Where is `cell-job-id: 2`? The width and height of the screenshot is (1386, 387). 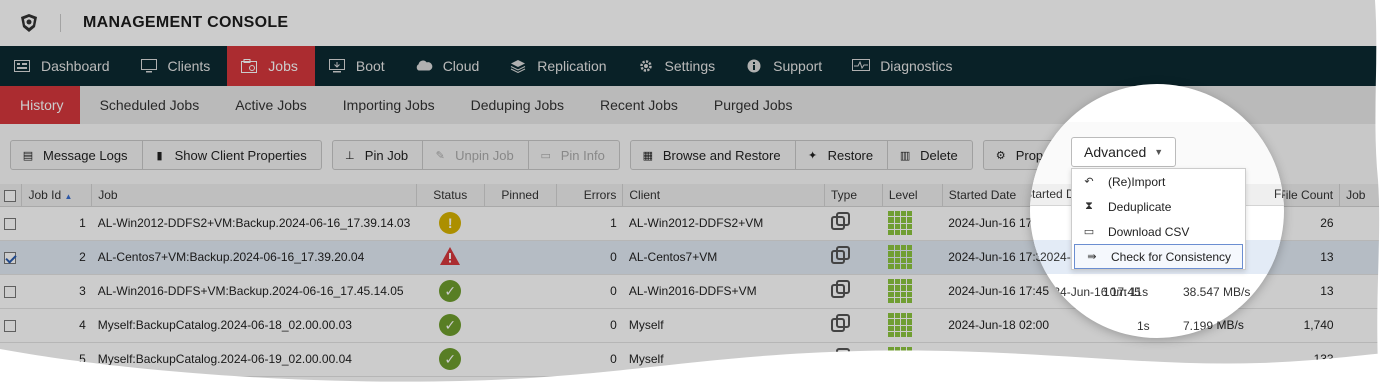
cell-job-id: 2 is located at coordinates (56, 257).